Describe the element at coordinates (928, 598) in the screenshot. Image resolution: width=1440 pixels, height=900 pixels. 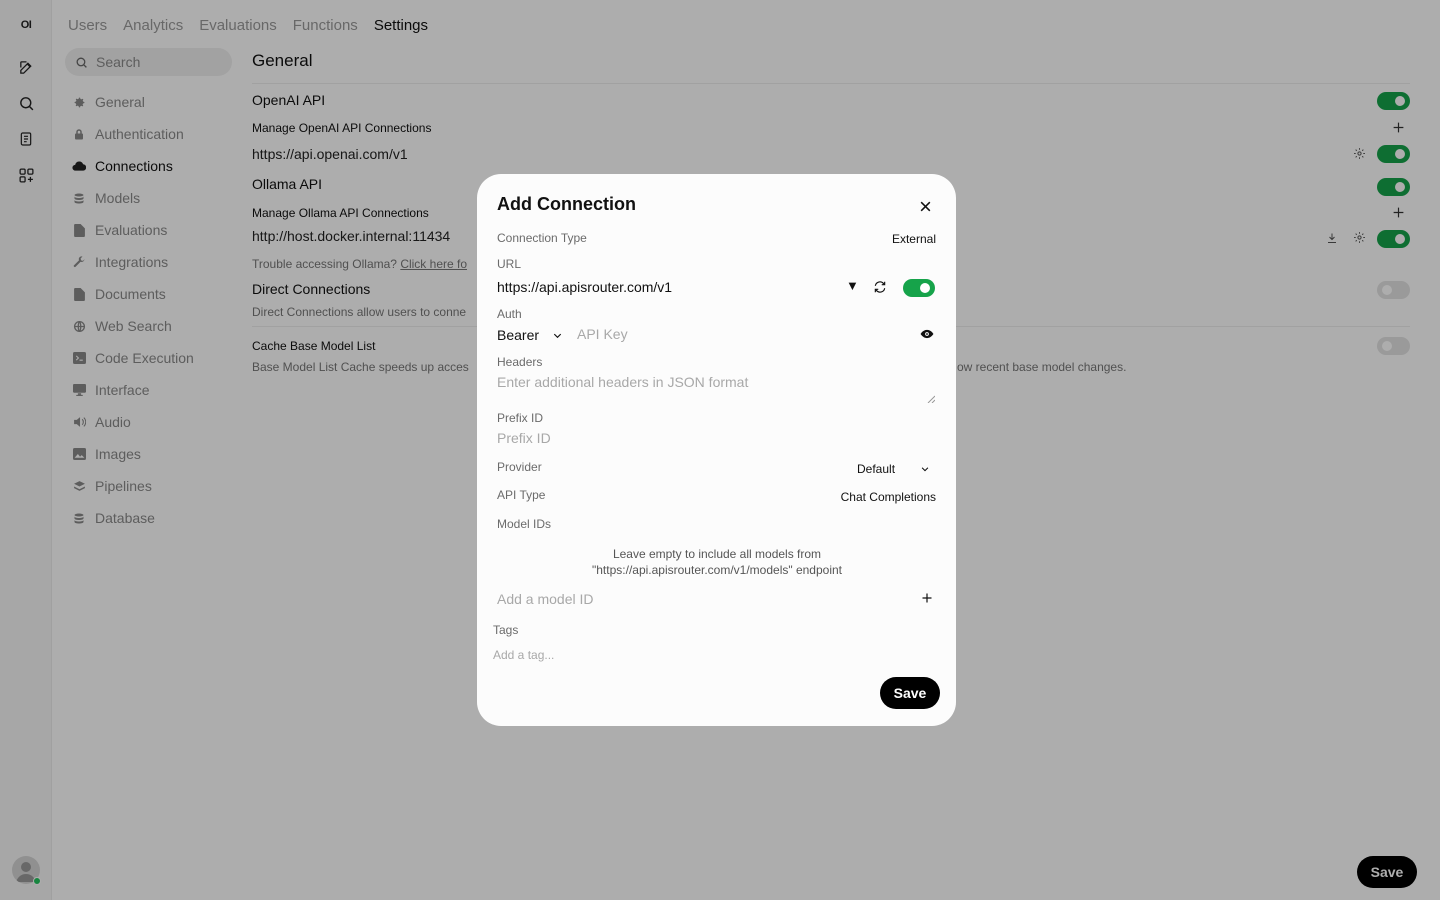
I see `add-model-id-icon` at that location.